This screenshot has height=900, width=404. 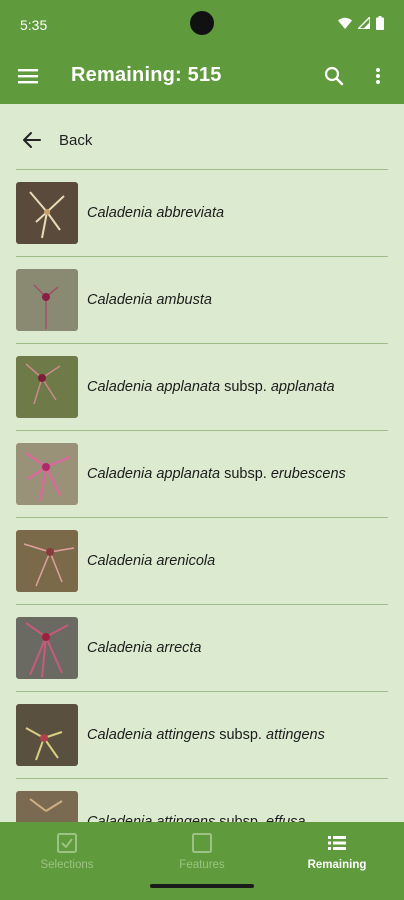 I want to click on hamburger-menu-icon, so click(x=28, y=76).